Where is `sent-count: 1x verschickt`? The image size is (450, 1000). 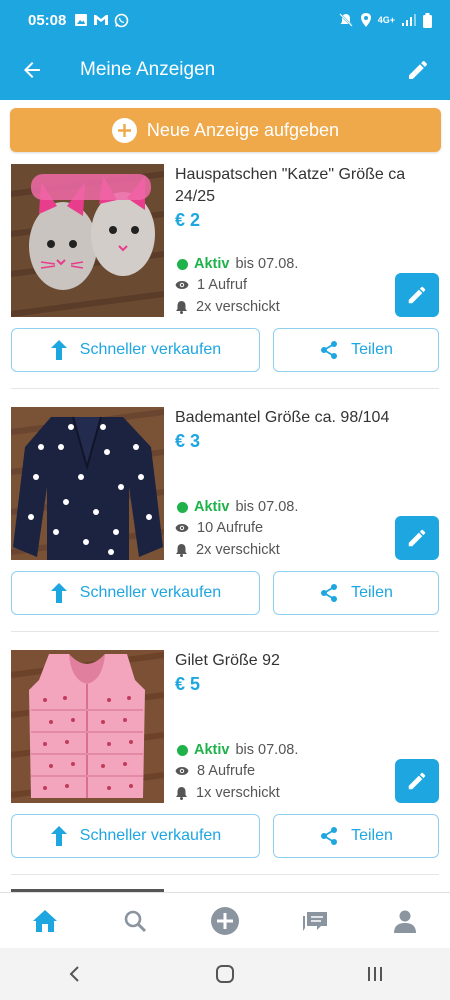
sent-count: 1x verschickt is located at coordinates (238, 793).